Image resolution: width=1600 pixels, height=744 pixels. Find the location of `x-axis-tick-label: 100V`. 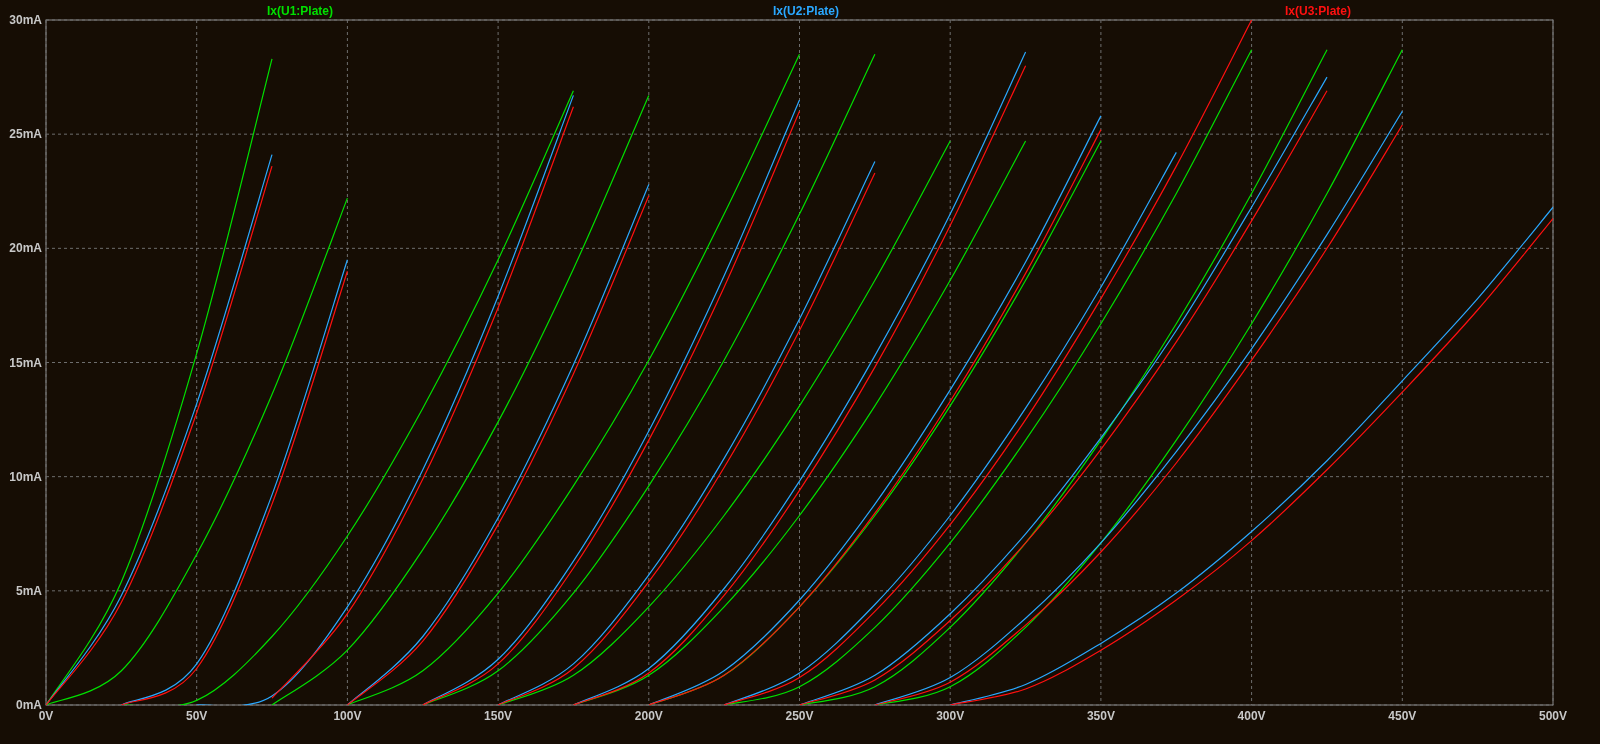

x-axis-tick-label: 100V is located at coordinates (347, 716).